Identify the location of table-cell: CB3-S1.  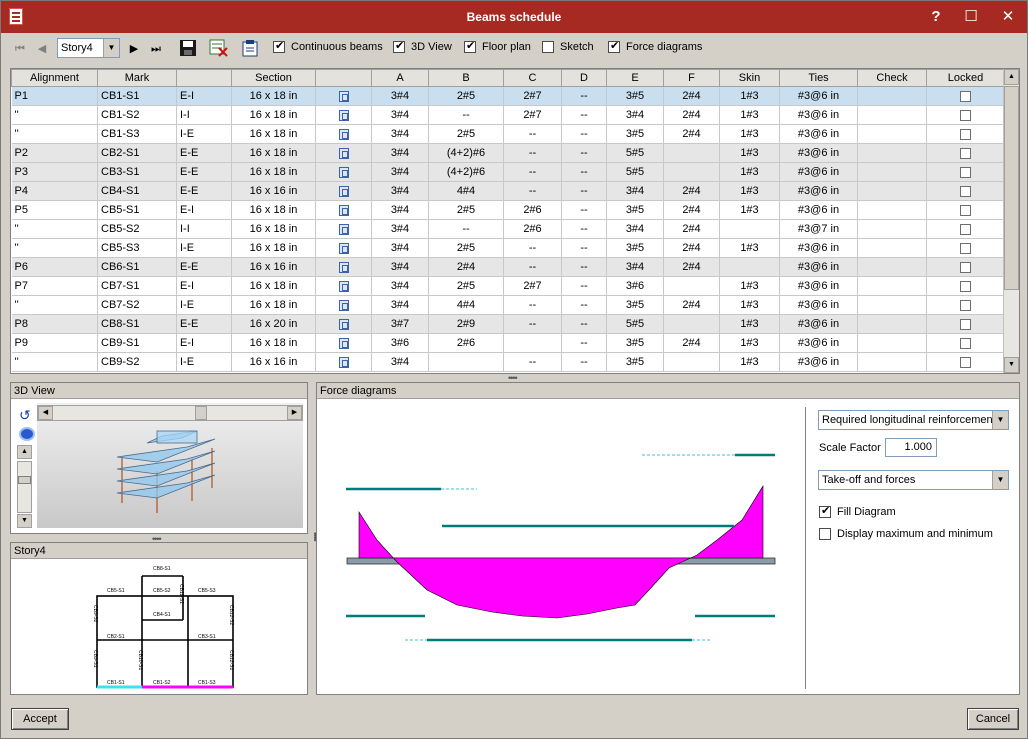
(137, 172).